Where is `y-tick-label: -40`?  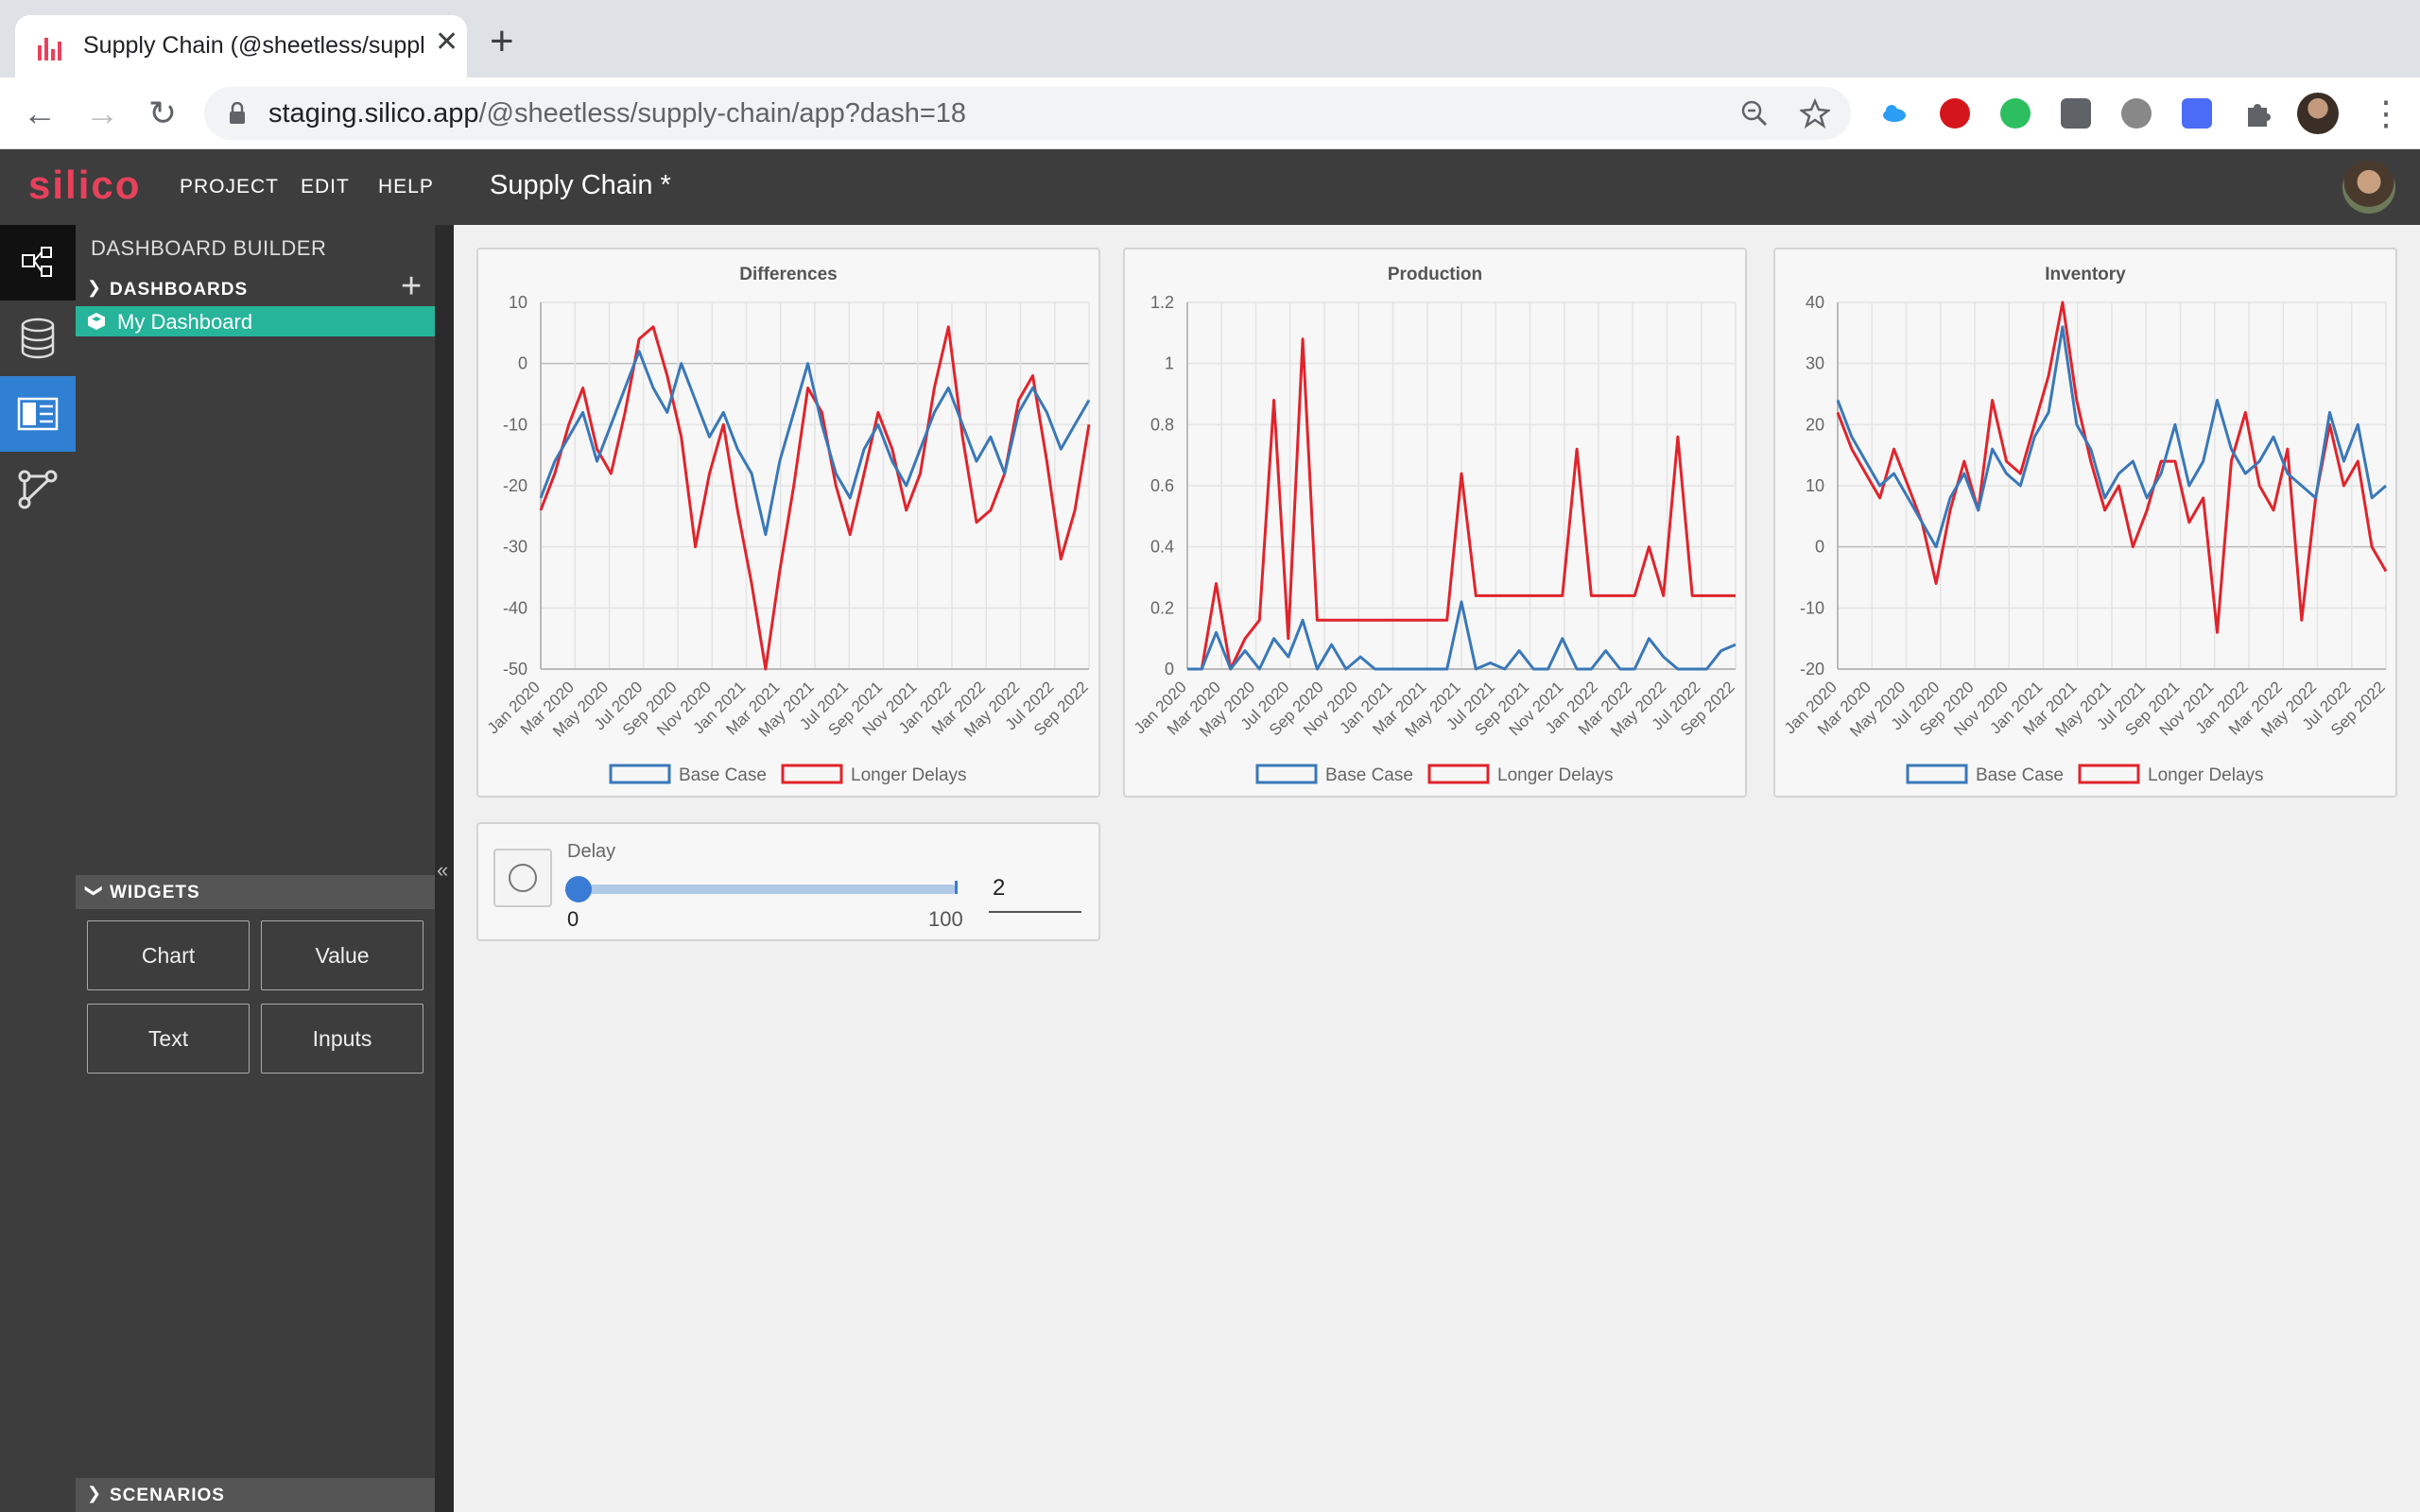 y-tick-label: -40 is located at coordinates (515, 607).